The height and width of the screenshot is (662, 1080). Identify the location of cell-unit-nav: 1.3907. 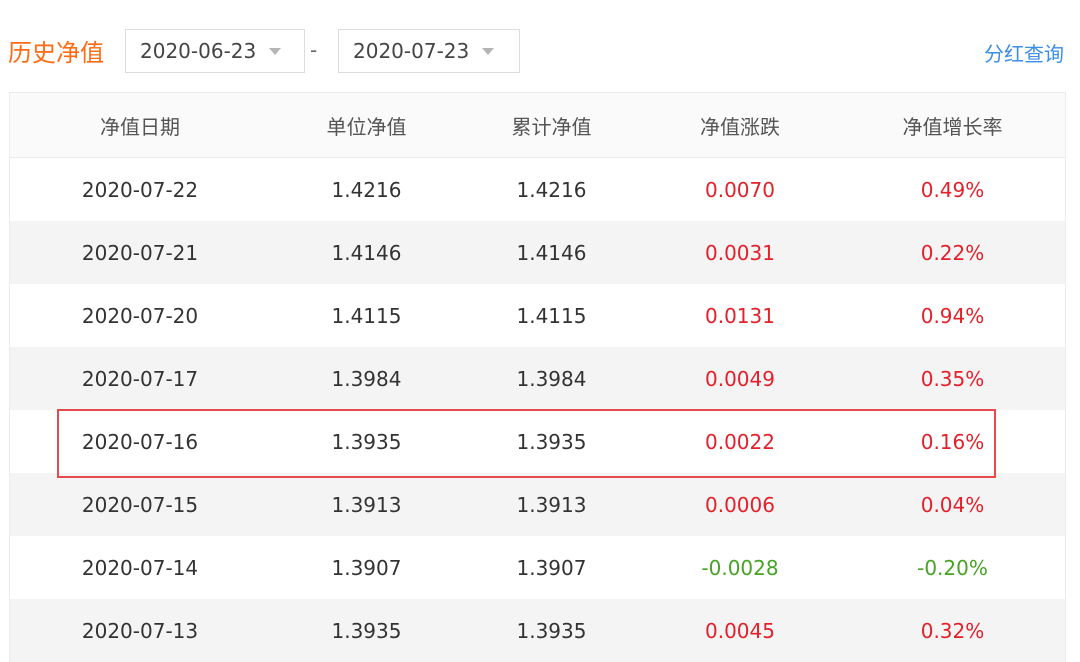
(366, 567).